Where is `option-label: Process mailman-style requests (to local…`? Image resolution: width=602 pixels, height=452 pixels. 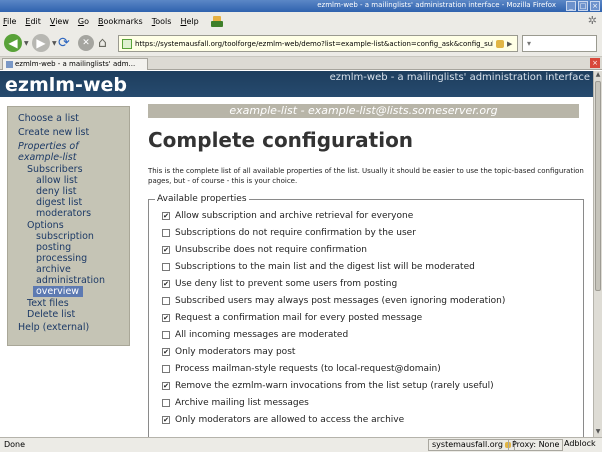
option-label: Process mailman-style requests (to local… is located at coordinates (308, 369).